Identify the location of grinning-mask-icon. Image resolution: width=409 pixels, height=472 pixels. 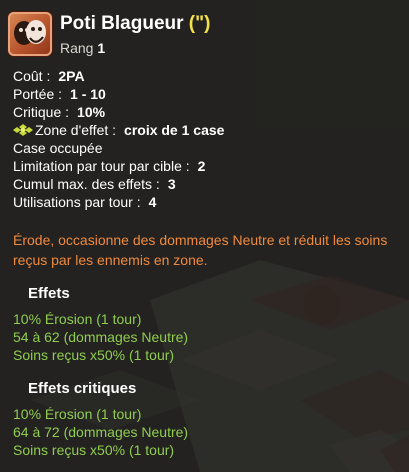
(30, 34).